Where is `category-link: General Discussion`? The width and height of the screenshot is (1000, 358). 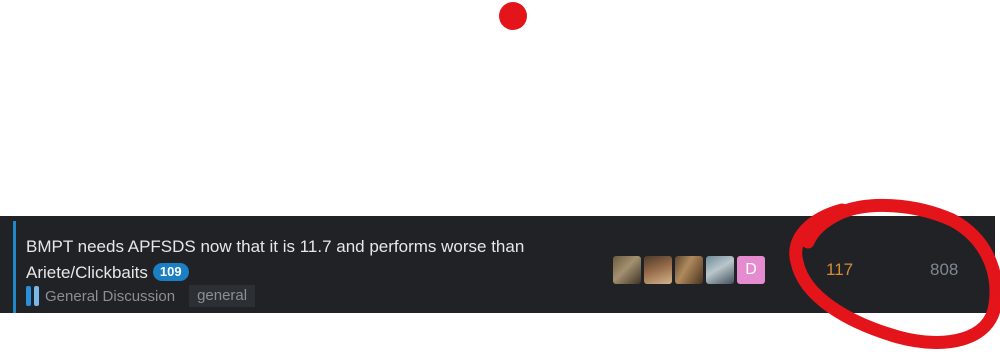
category-link: General Discussion is located at coordinates (110, 296).